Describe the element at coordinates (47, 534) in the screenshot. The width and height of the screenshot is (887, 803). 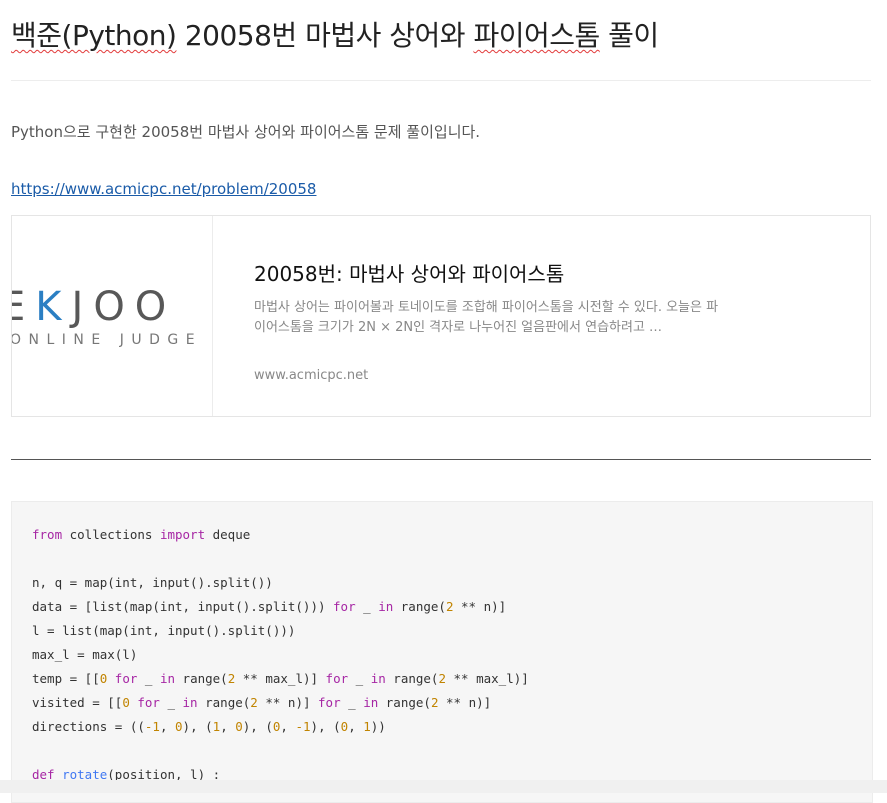
I see `code-token: from` at that location.